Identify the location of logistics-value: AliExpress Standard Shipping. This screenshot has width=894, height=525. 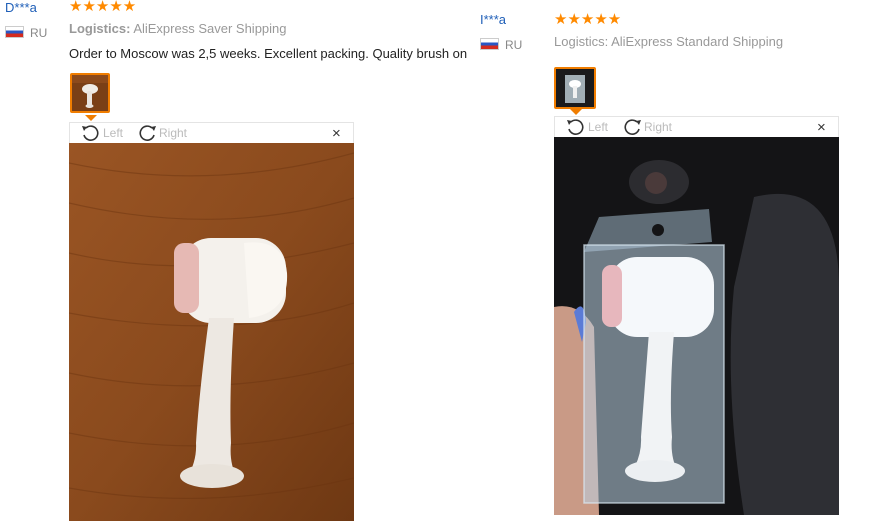
(697, 41).